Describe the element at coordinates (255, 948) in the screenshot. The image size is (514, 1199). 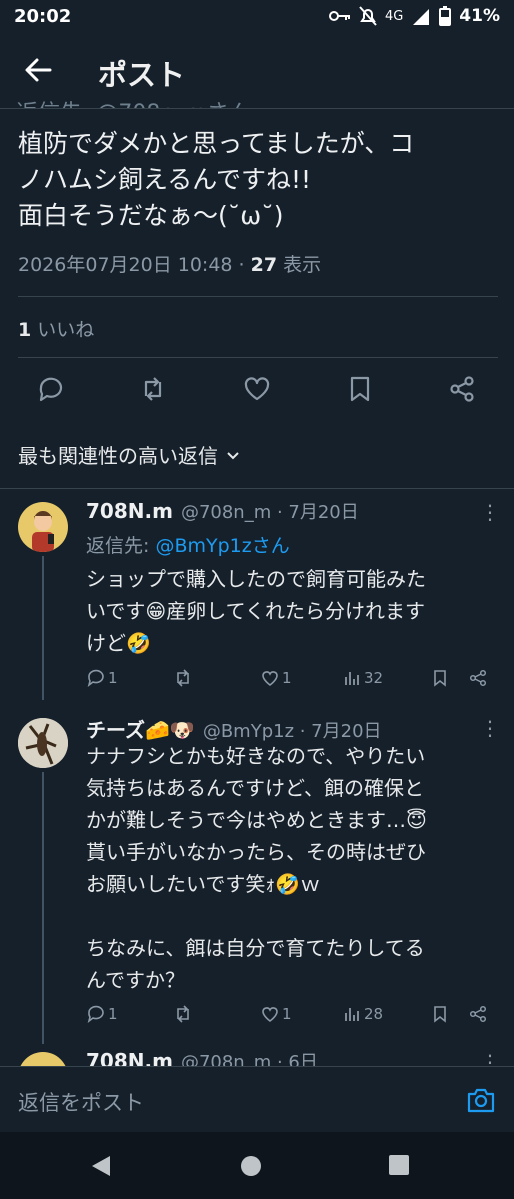
I see `reply-text-line: ちなみに、餌は自分で育てたりしてる` at that location.